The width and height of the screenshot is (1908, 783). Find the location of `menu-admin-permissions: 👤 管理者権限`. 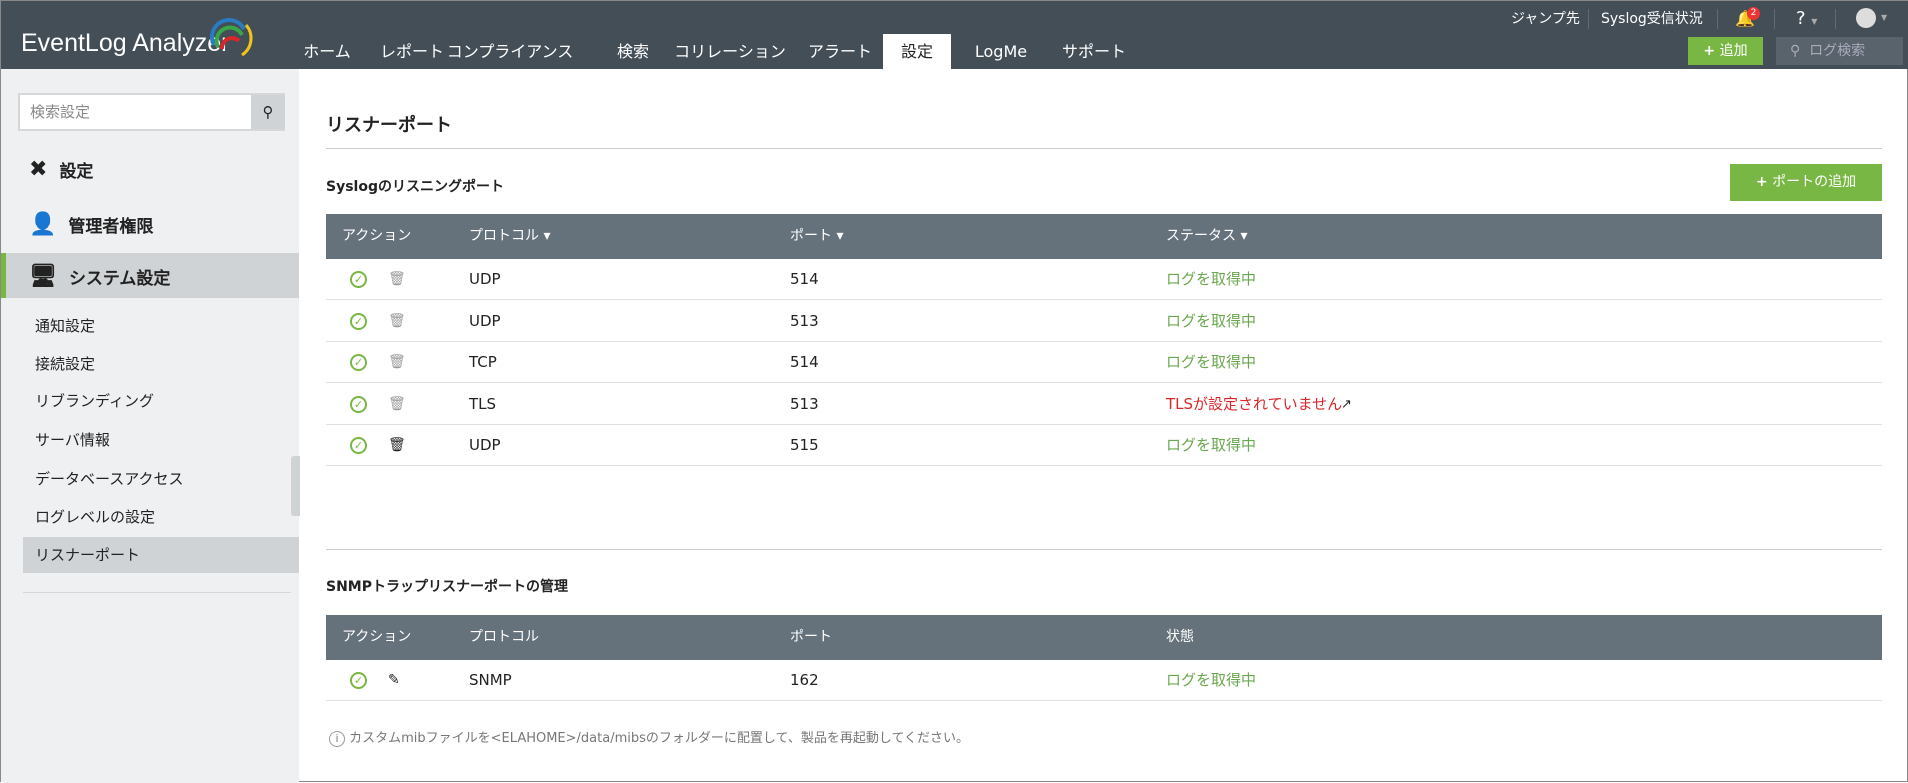

menu-admin-permissions: 👤 管理者権限 is located at coordinates (91, 224).